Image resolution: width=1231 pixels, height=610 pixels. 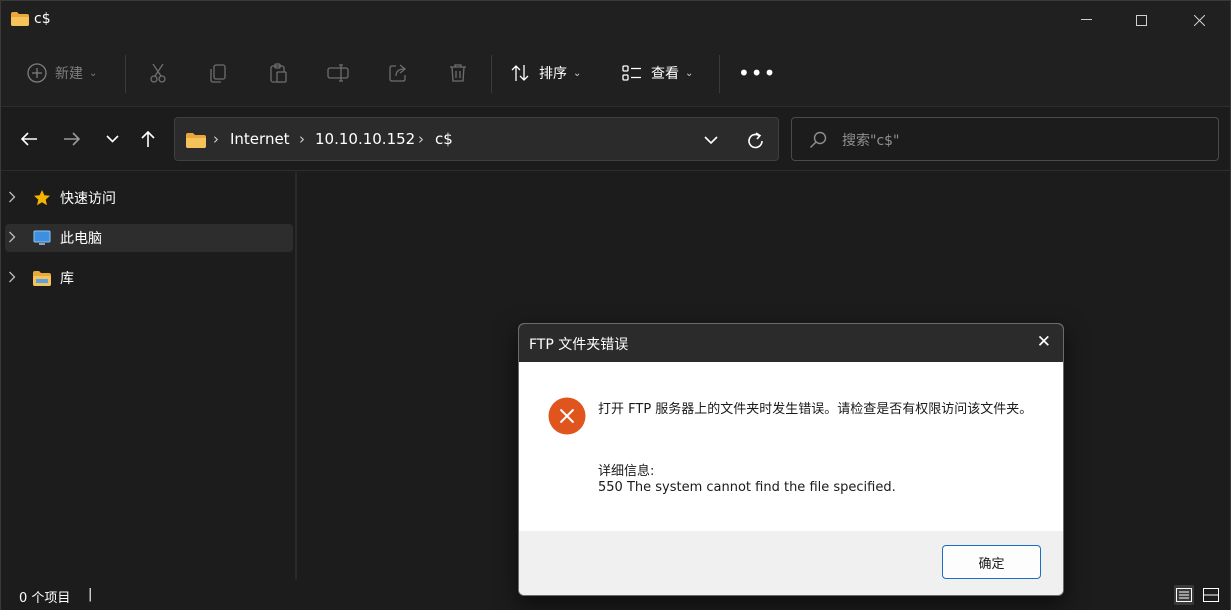 What do you see at coordinates (615, 74) in the screenshot?
I see `command-bar: 新建 ⌄ 排序 ⌄ 查看 ⌄ •••` at bounding box center [615, 74].